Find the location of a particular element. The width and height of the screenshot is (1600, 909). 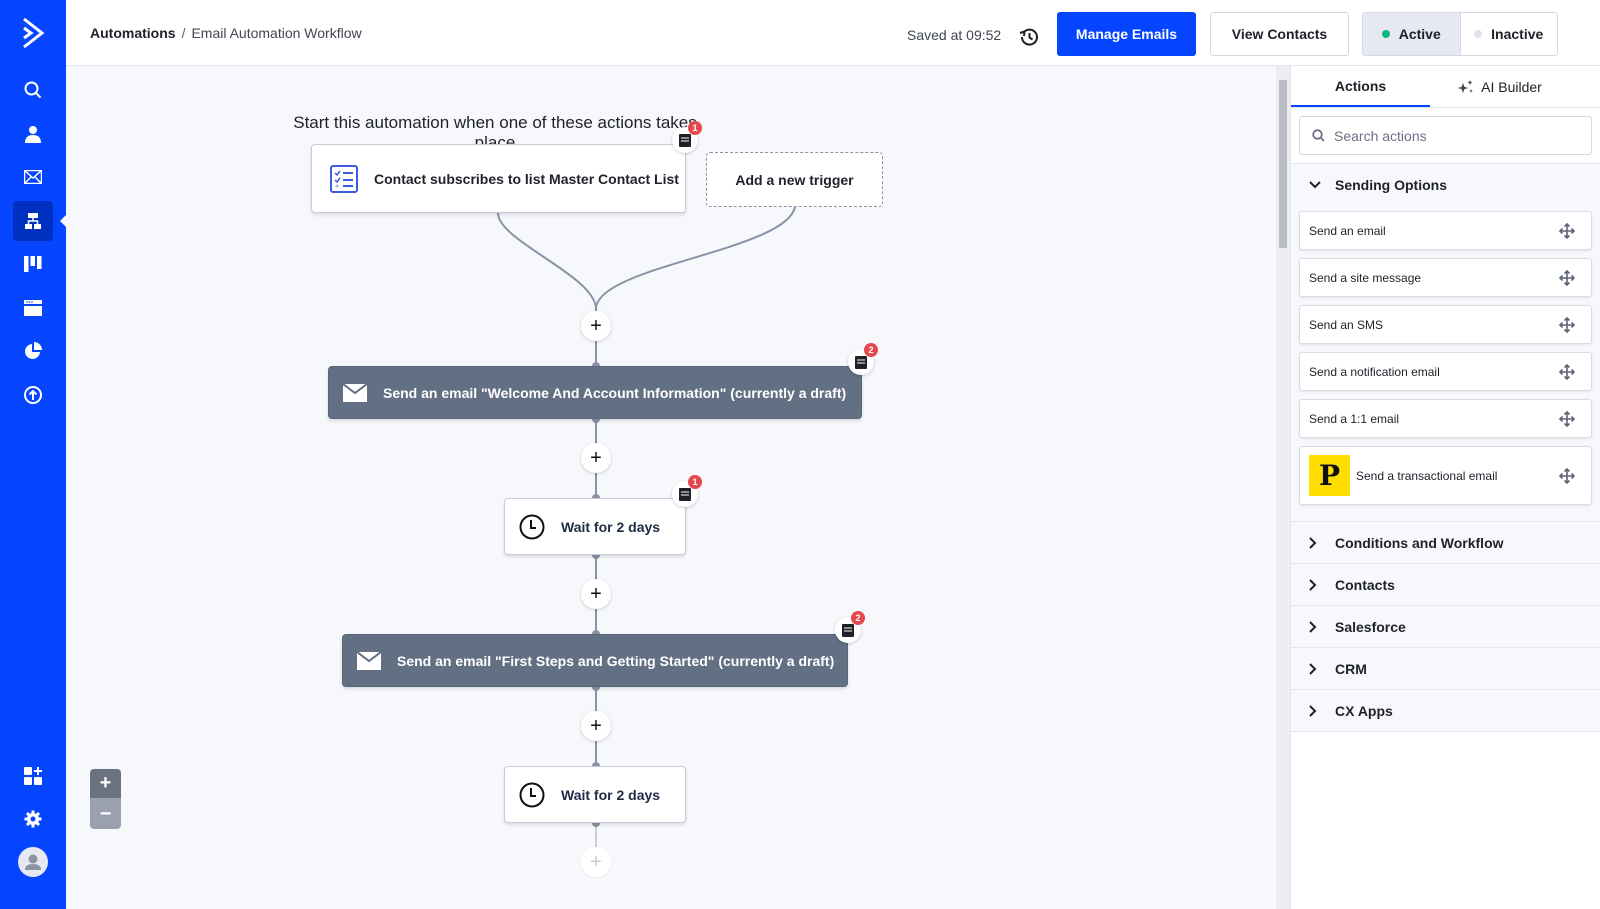

action-label: Send a transactional email is located at coordinates (1427, 475).